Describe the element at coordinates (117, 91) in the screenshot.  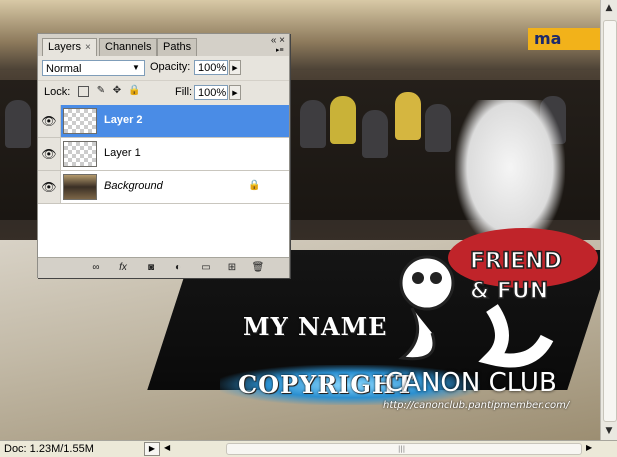
I see `lock-position-icon: ✥` at that location.